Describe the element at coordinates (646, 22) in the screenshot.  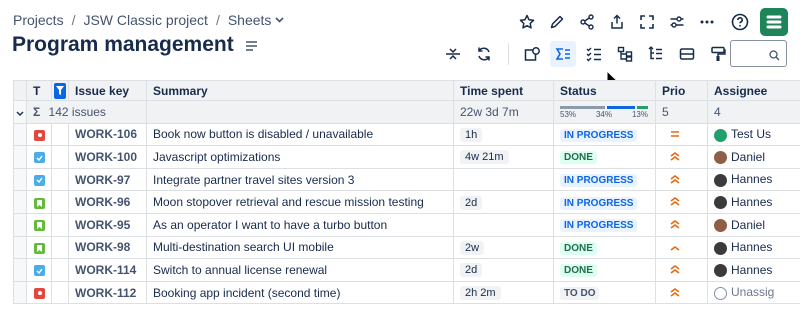
I see `fullscreen-icon` at that location.